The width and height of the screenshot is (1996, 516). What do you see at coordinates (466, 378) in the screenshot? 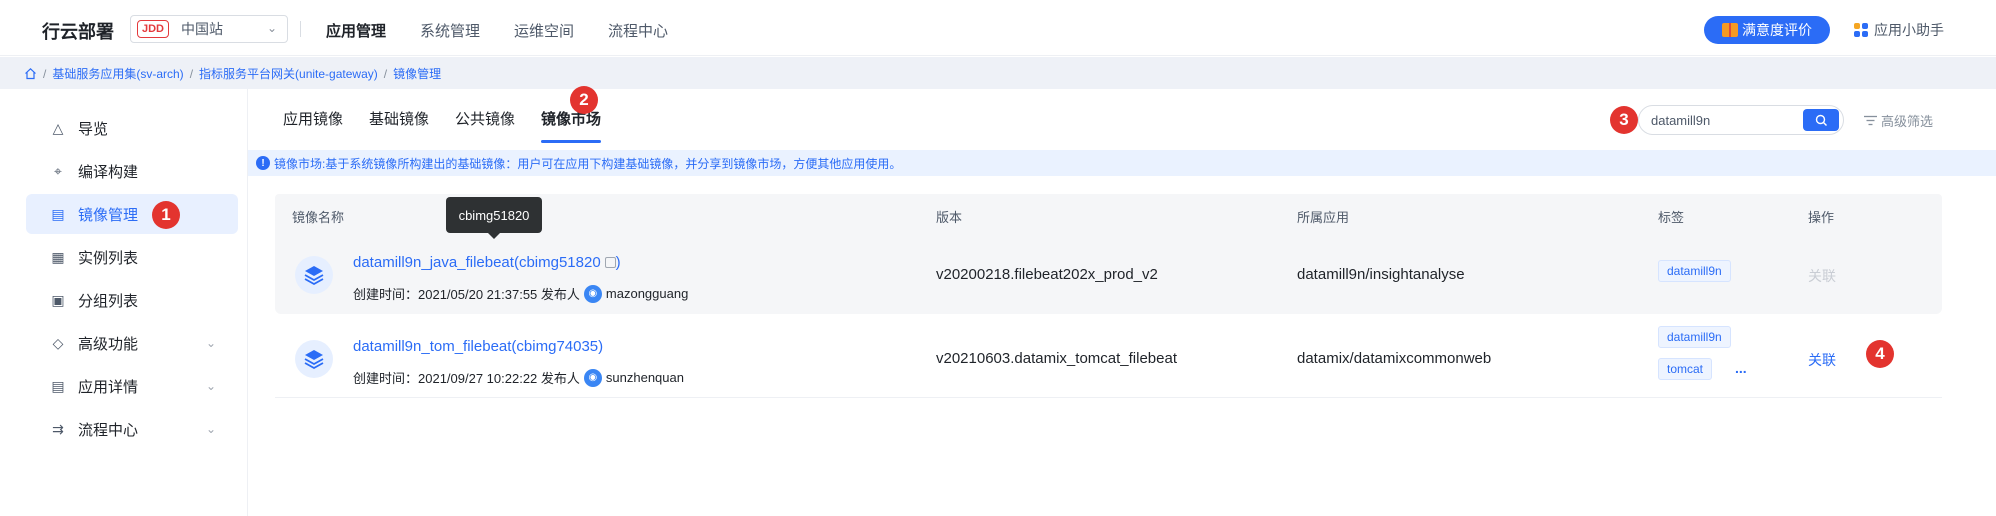
I see `created-time: 创建时间：2021/09/27 10:22:22 发布人` at bounding box center [466, 378].